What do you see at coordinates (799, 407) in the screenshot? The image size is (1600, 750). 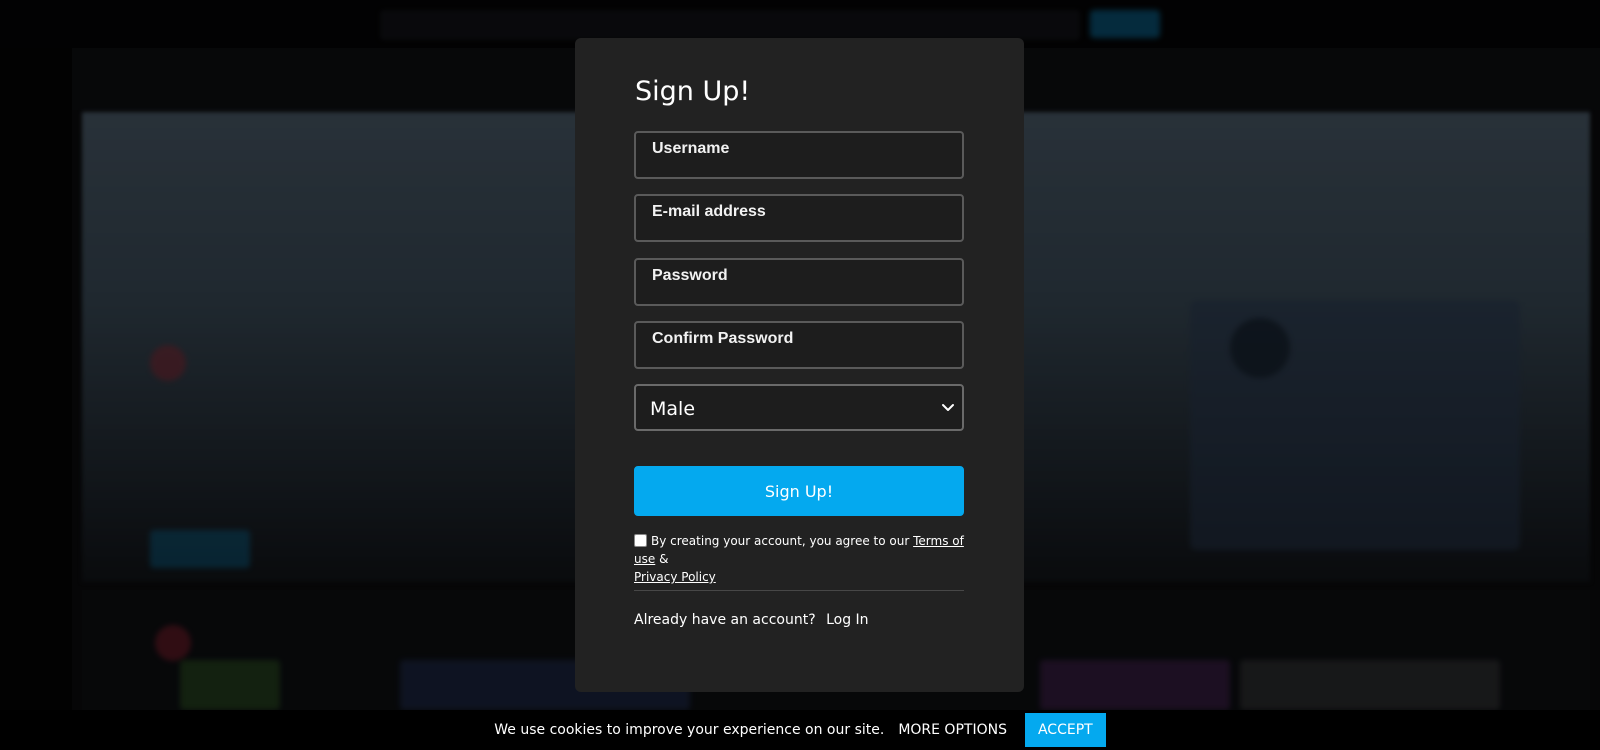 I see `gender-select: Male` at bounding box center [799, 407].